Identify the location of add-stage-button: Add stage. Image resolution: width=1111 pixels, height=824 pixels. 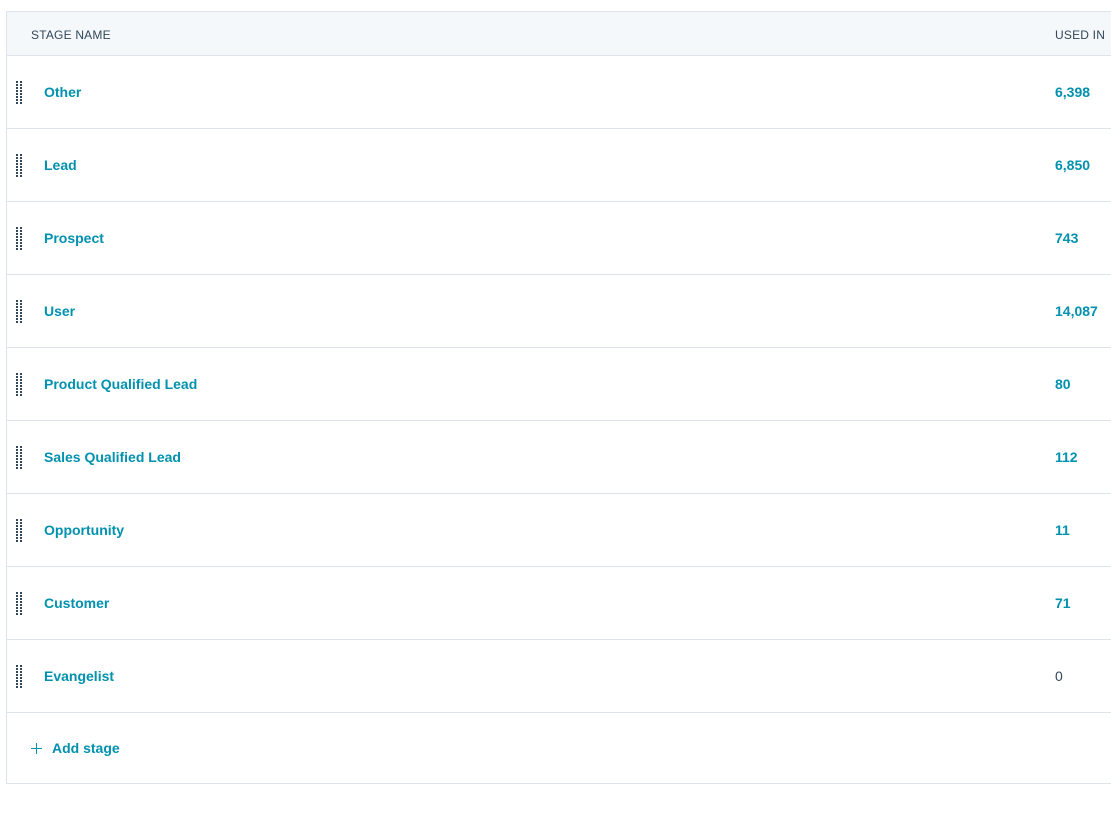
(75, 748).